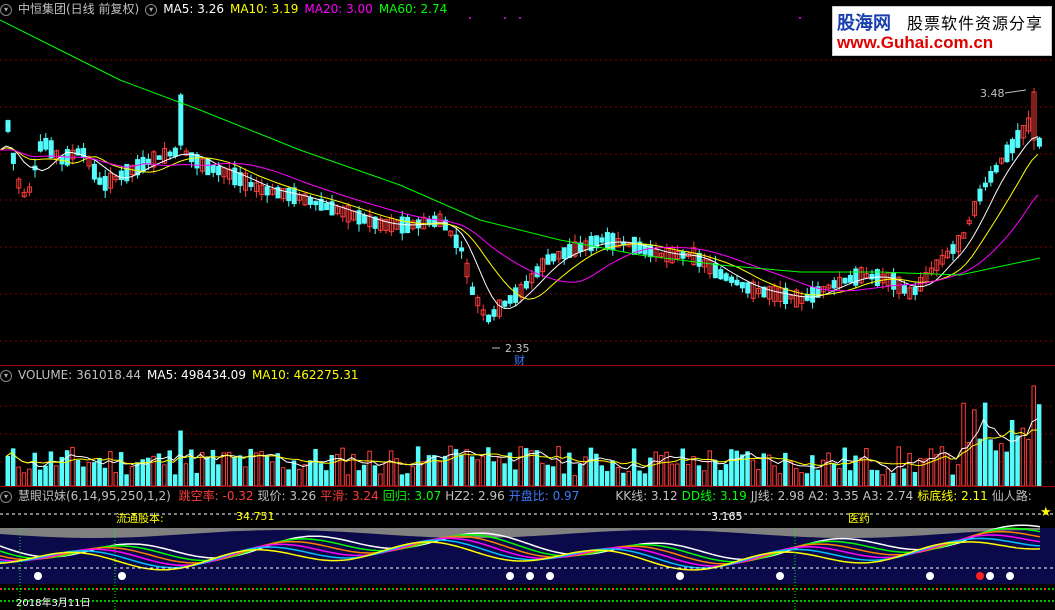  Describe the element at coordinates (6, 496) in the screenshot. I see `indicator-menu-icon: ▾` at that location.